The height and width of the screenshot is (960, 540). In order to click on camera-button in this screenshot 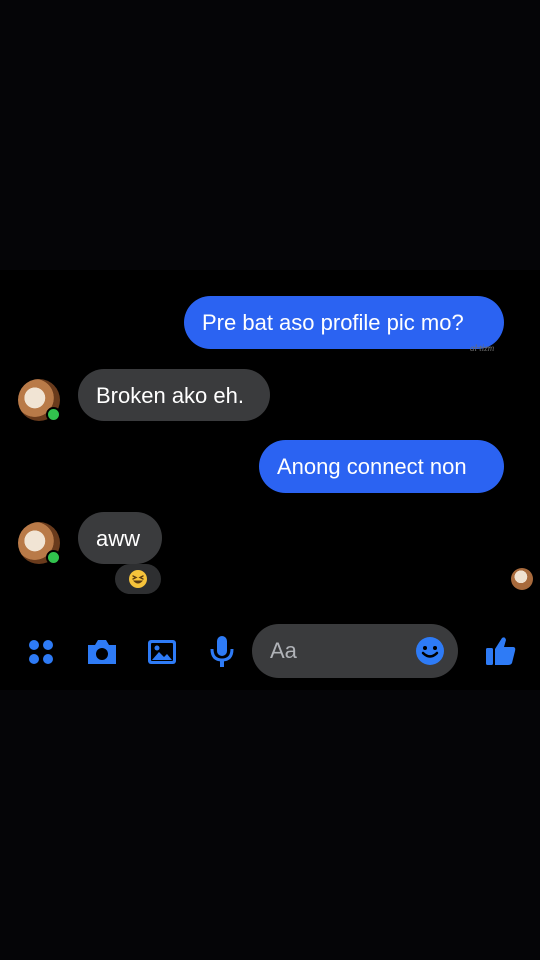, I will do `click(102, 652)`.